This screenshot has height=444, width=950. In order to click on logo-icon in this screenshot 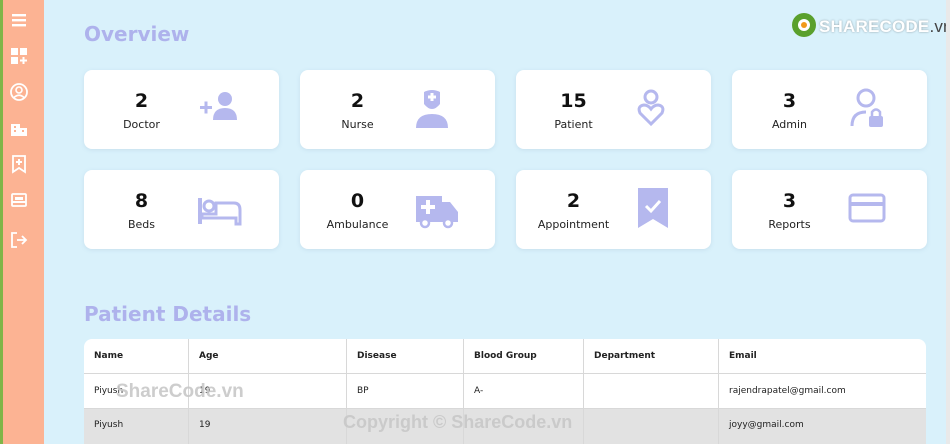, I will do `click(804, 25)`.